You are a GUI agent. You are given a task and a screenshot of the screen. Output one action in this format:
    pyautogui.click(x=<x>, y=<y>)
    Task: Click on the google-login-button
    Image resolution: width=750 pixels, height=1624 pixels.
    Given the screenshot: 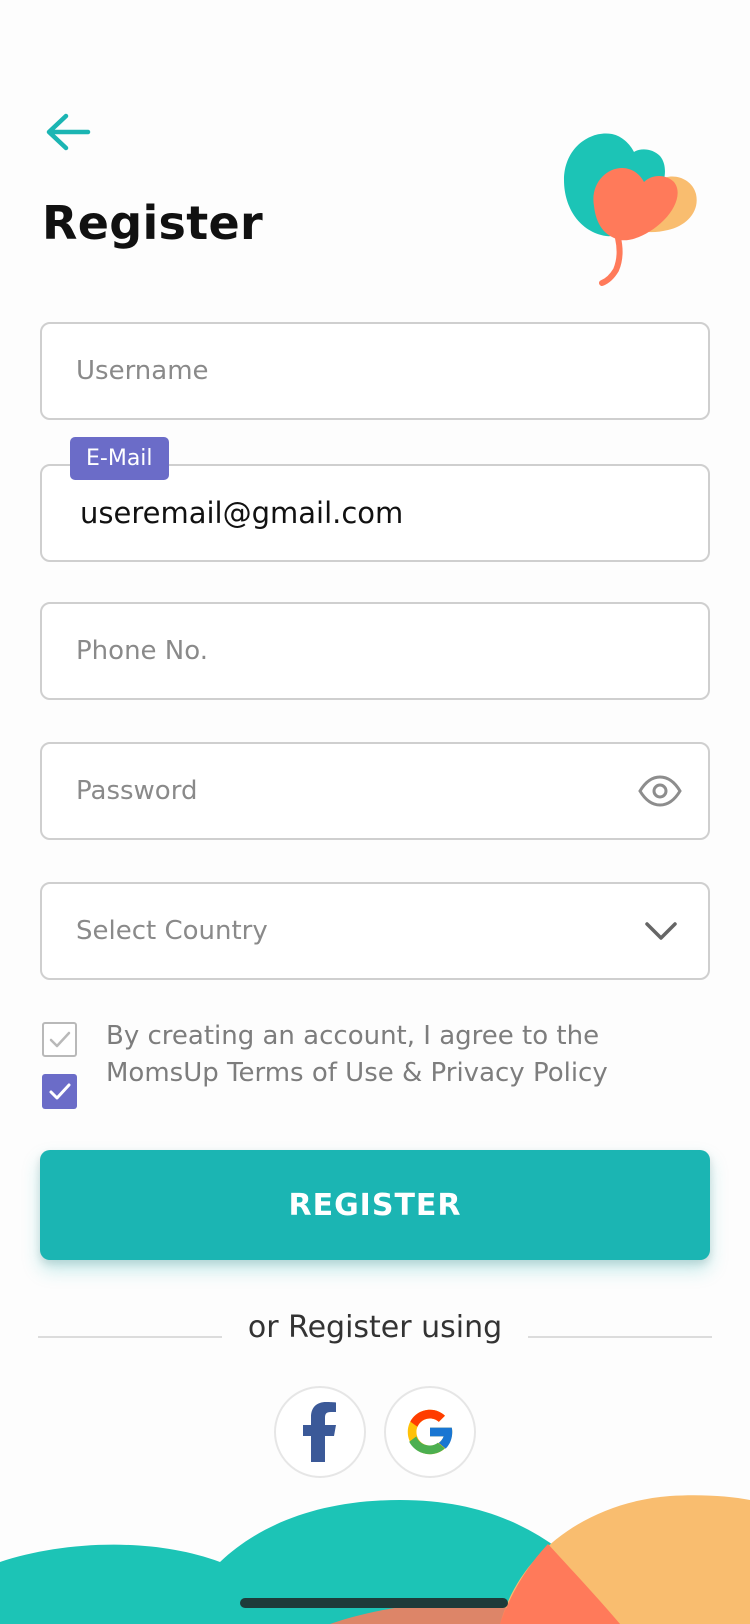 What is the action you would take?
    pyautogui.click(x=430, y=1432)
    